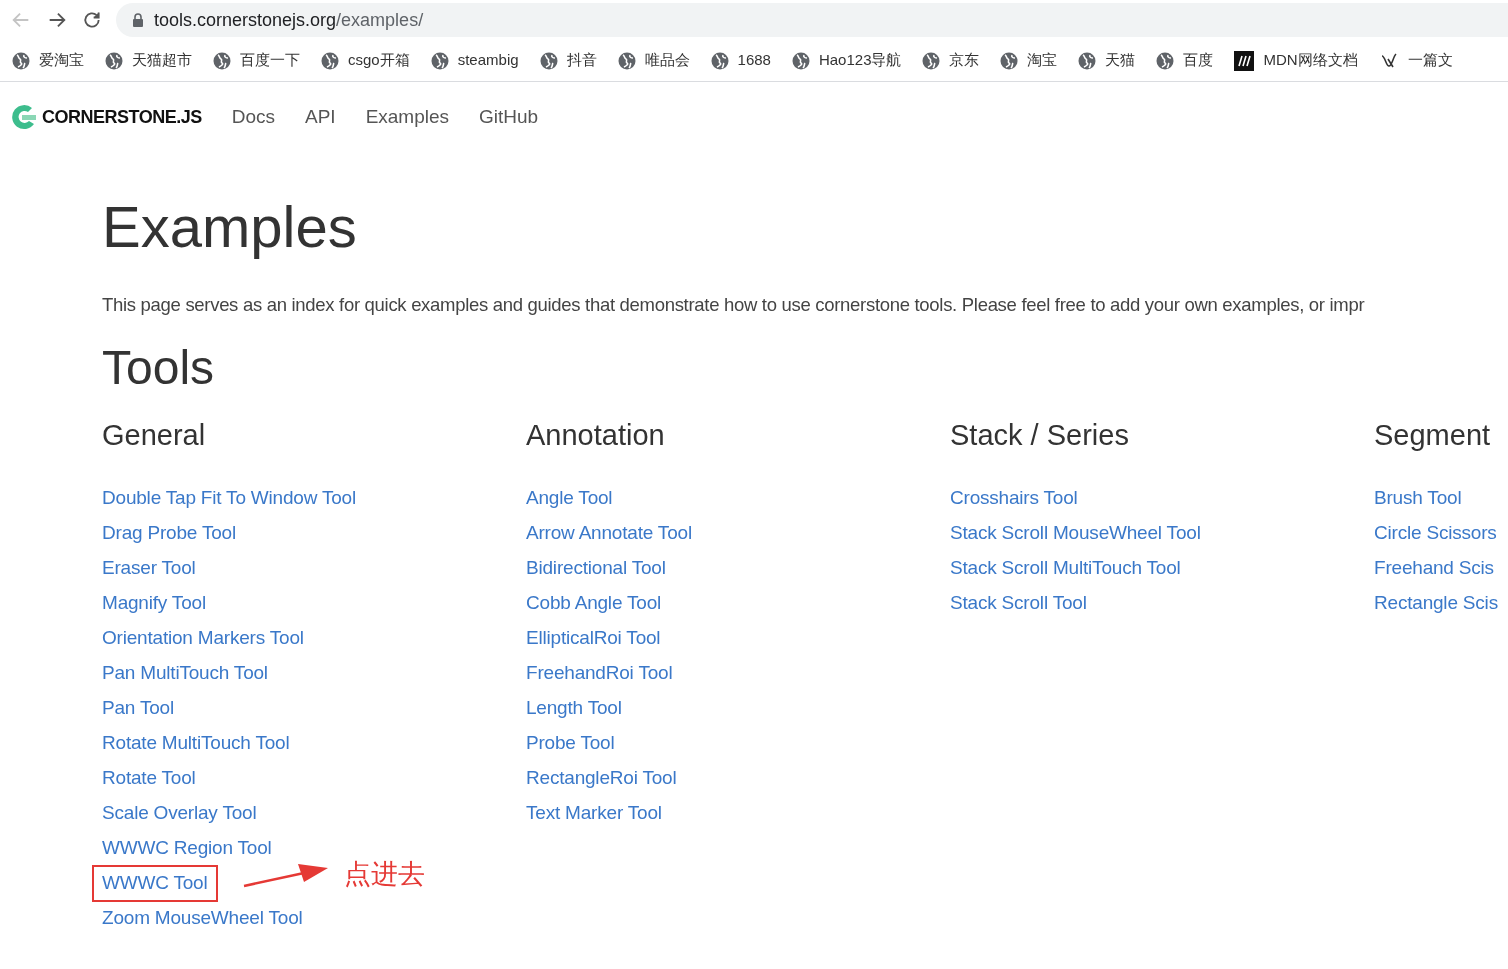  I want to click on nav-link: GitHub, so click(509, 117).